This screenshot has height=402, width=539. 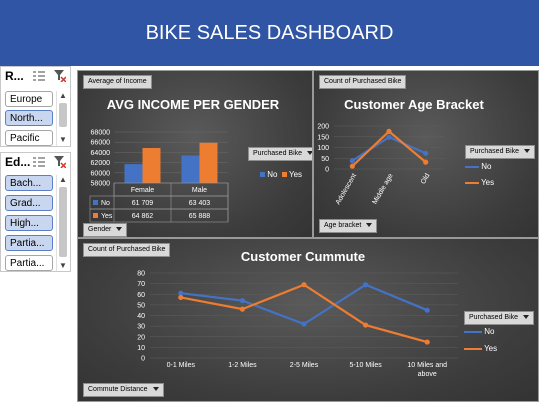 I want to click on x-tick-label: 1-2 Miles, so click(x=242, y=365).